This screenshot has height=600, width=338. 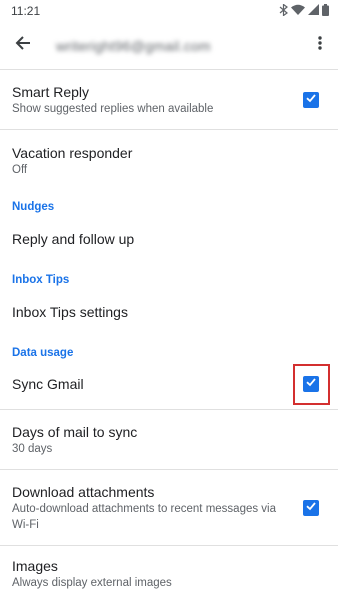 I want to click on smart-reply-title: Smart Reply, so click(x=51, y=91).